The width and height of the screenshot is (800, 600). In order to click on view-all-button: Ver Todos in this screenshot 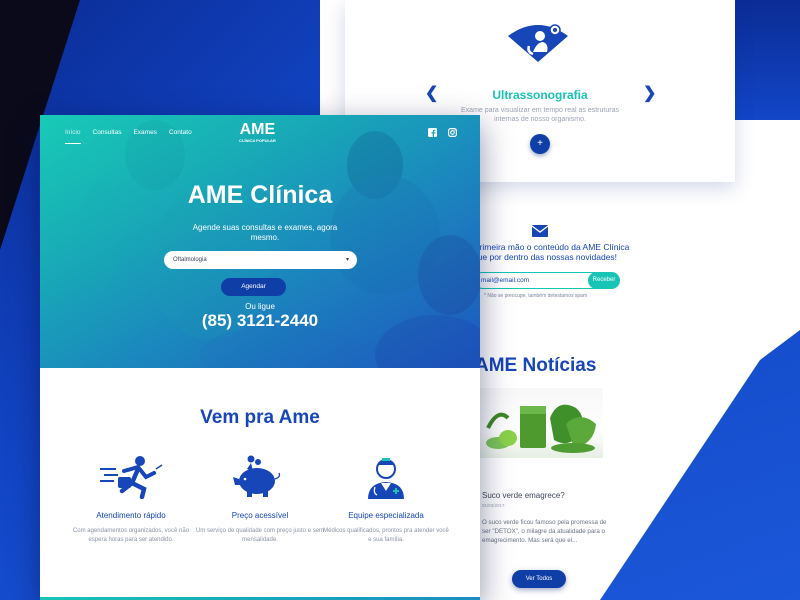, I will do `click(539, 579)`.